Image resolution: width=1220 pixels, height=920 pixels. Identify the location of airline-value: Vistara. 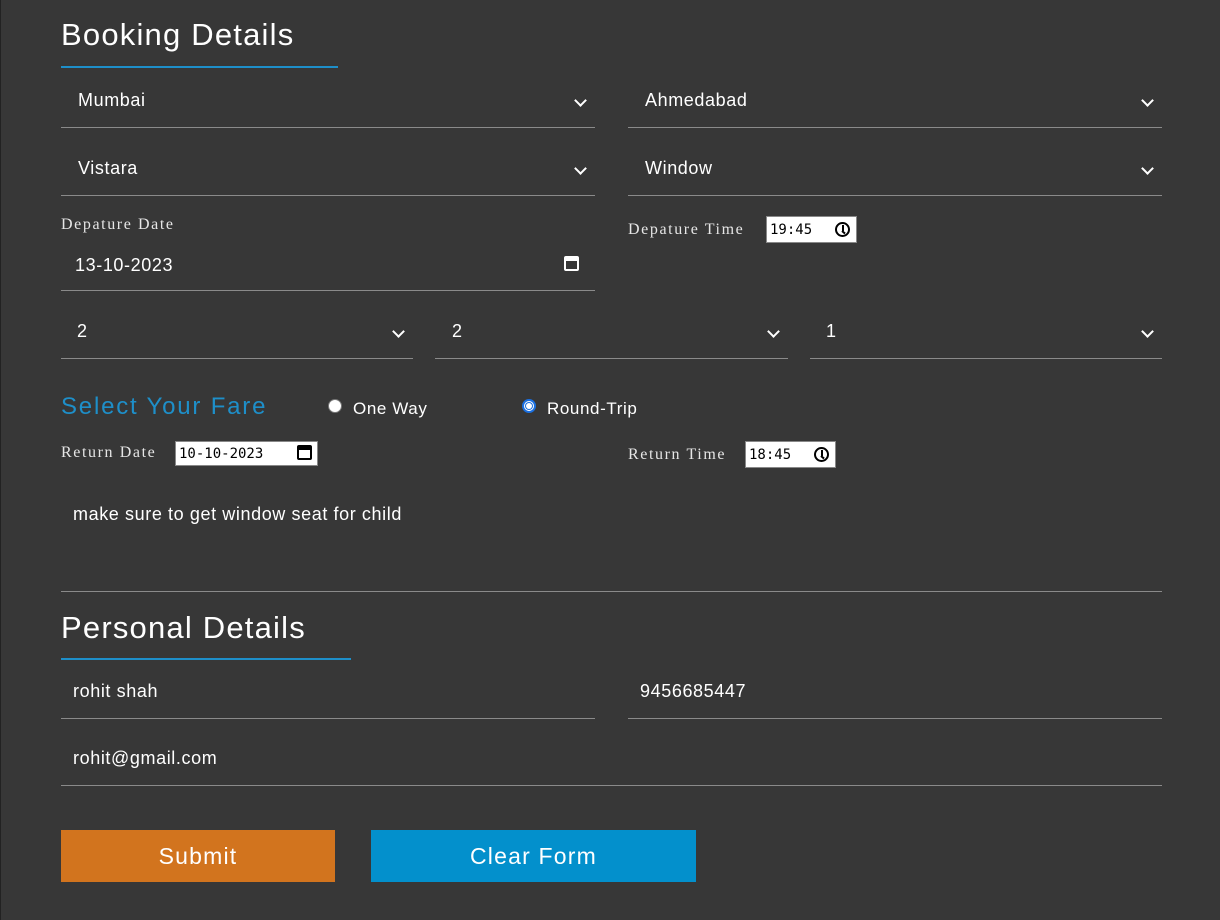
(108, 168).